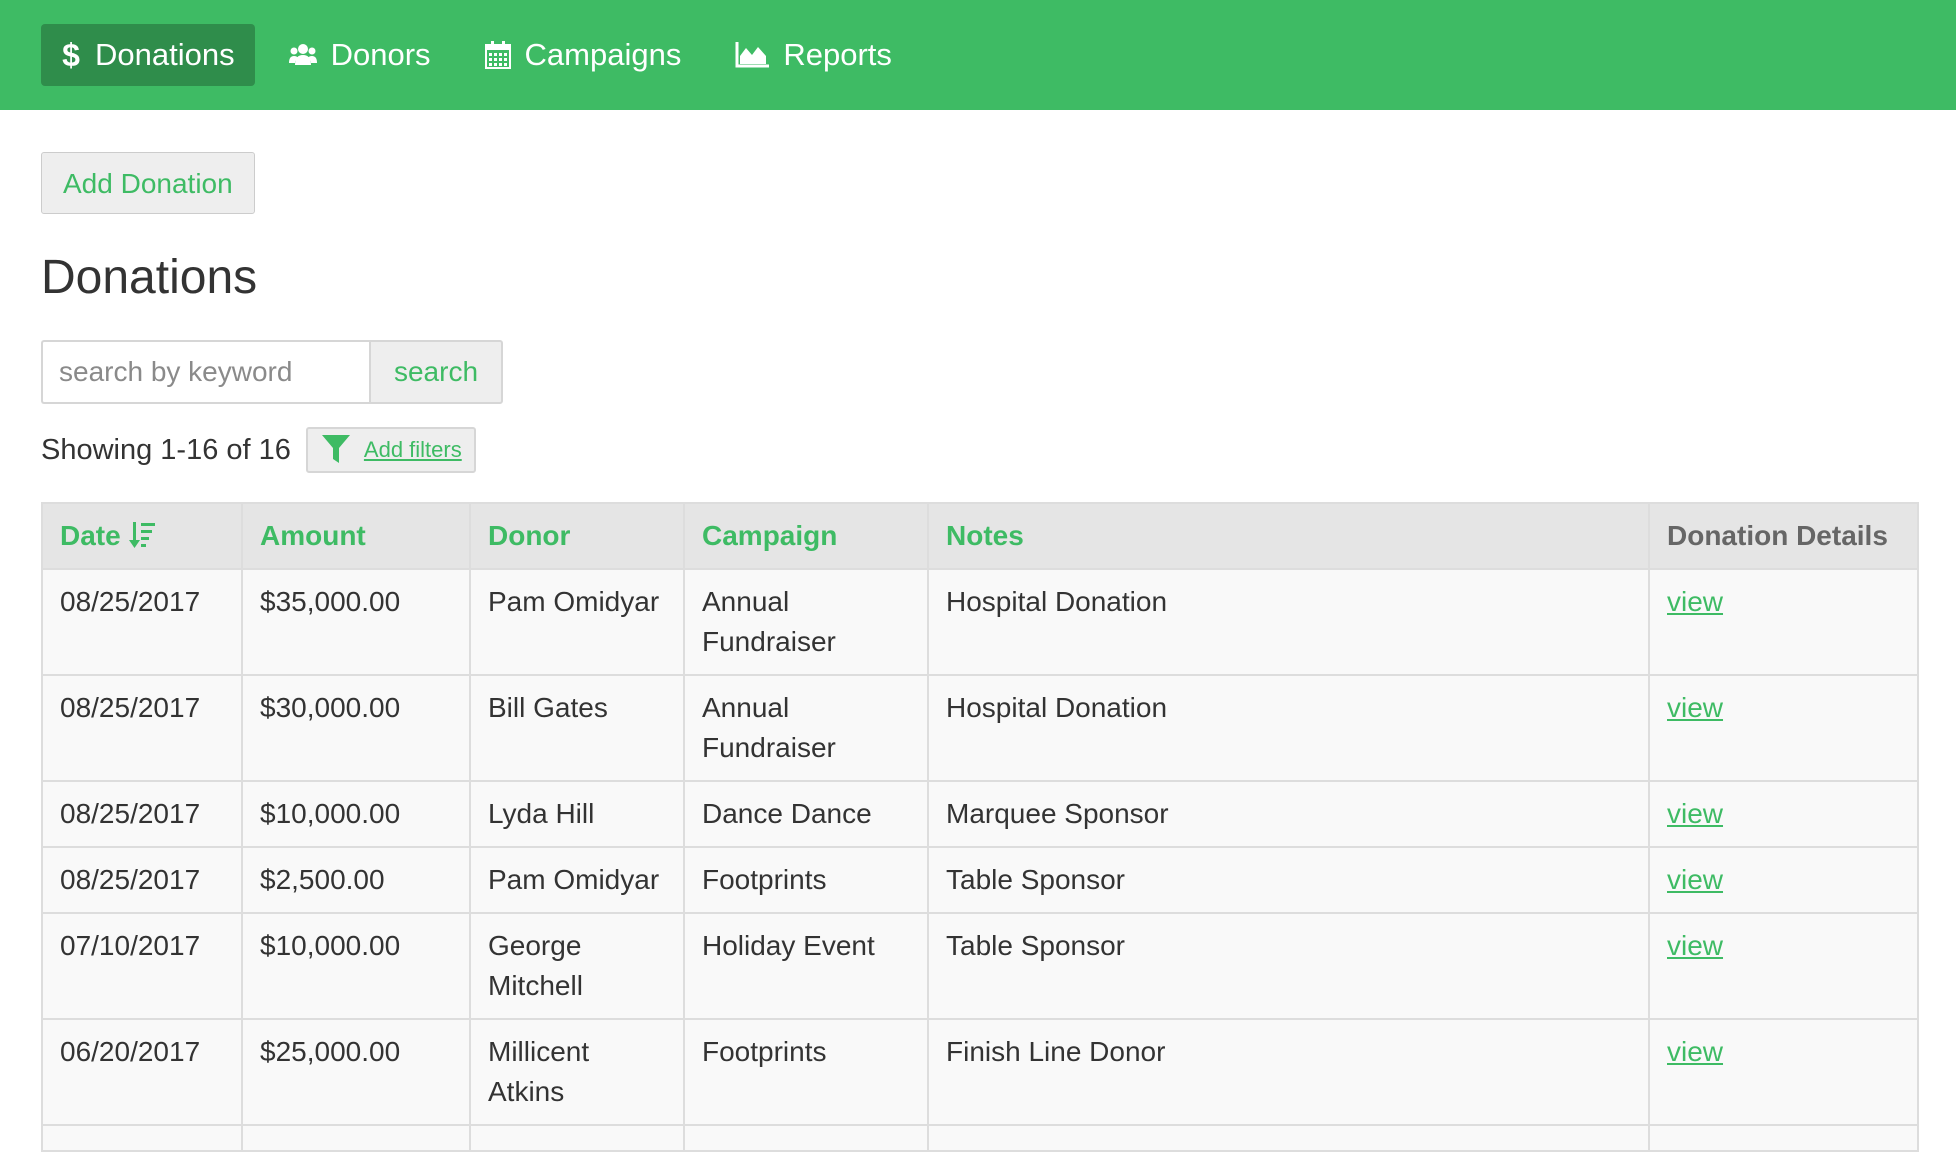  What do you see at coordinates (356, 1138) in the screenshot?
I see `cell-amount` at bounding box center [356, 1138].